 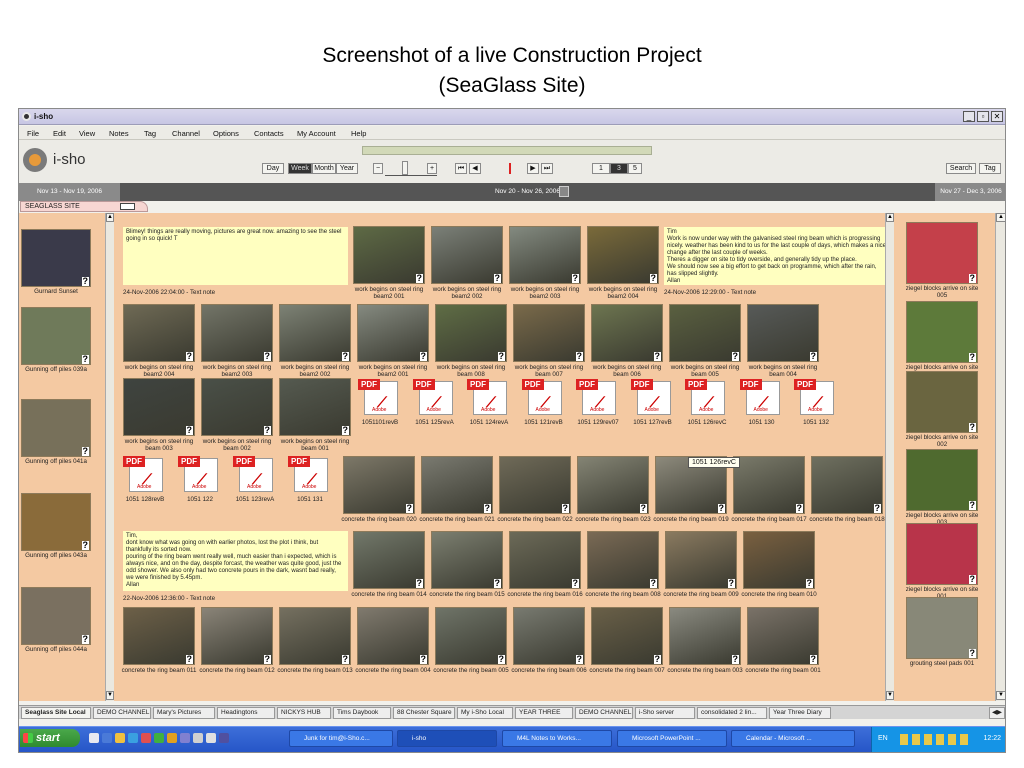 I want to click on site-tab-controls, so click(x=127, y=206).